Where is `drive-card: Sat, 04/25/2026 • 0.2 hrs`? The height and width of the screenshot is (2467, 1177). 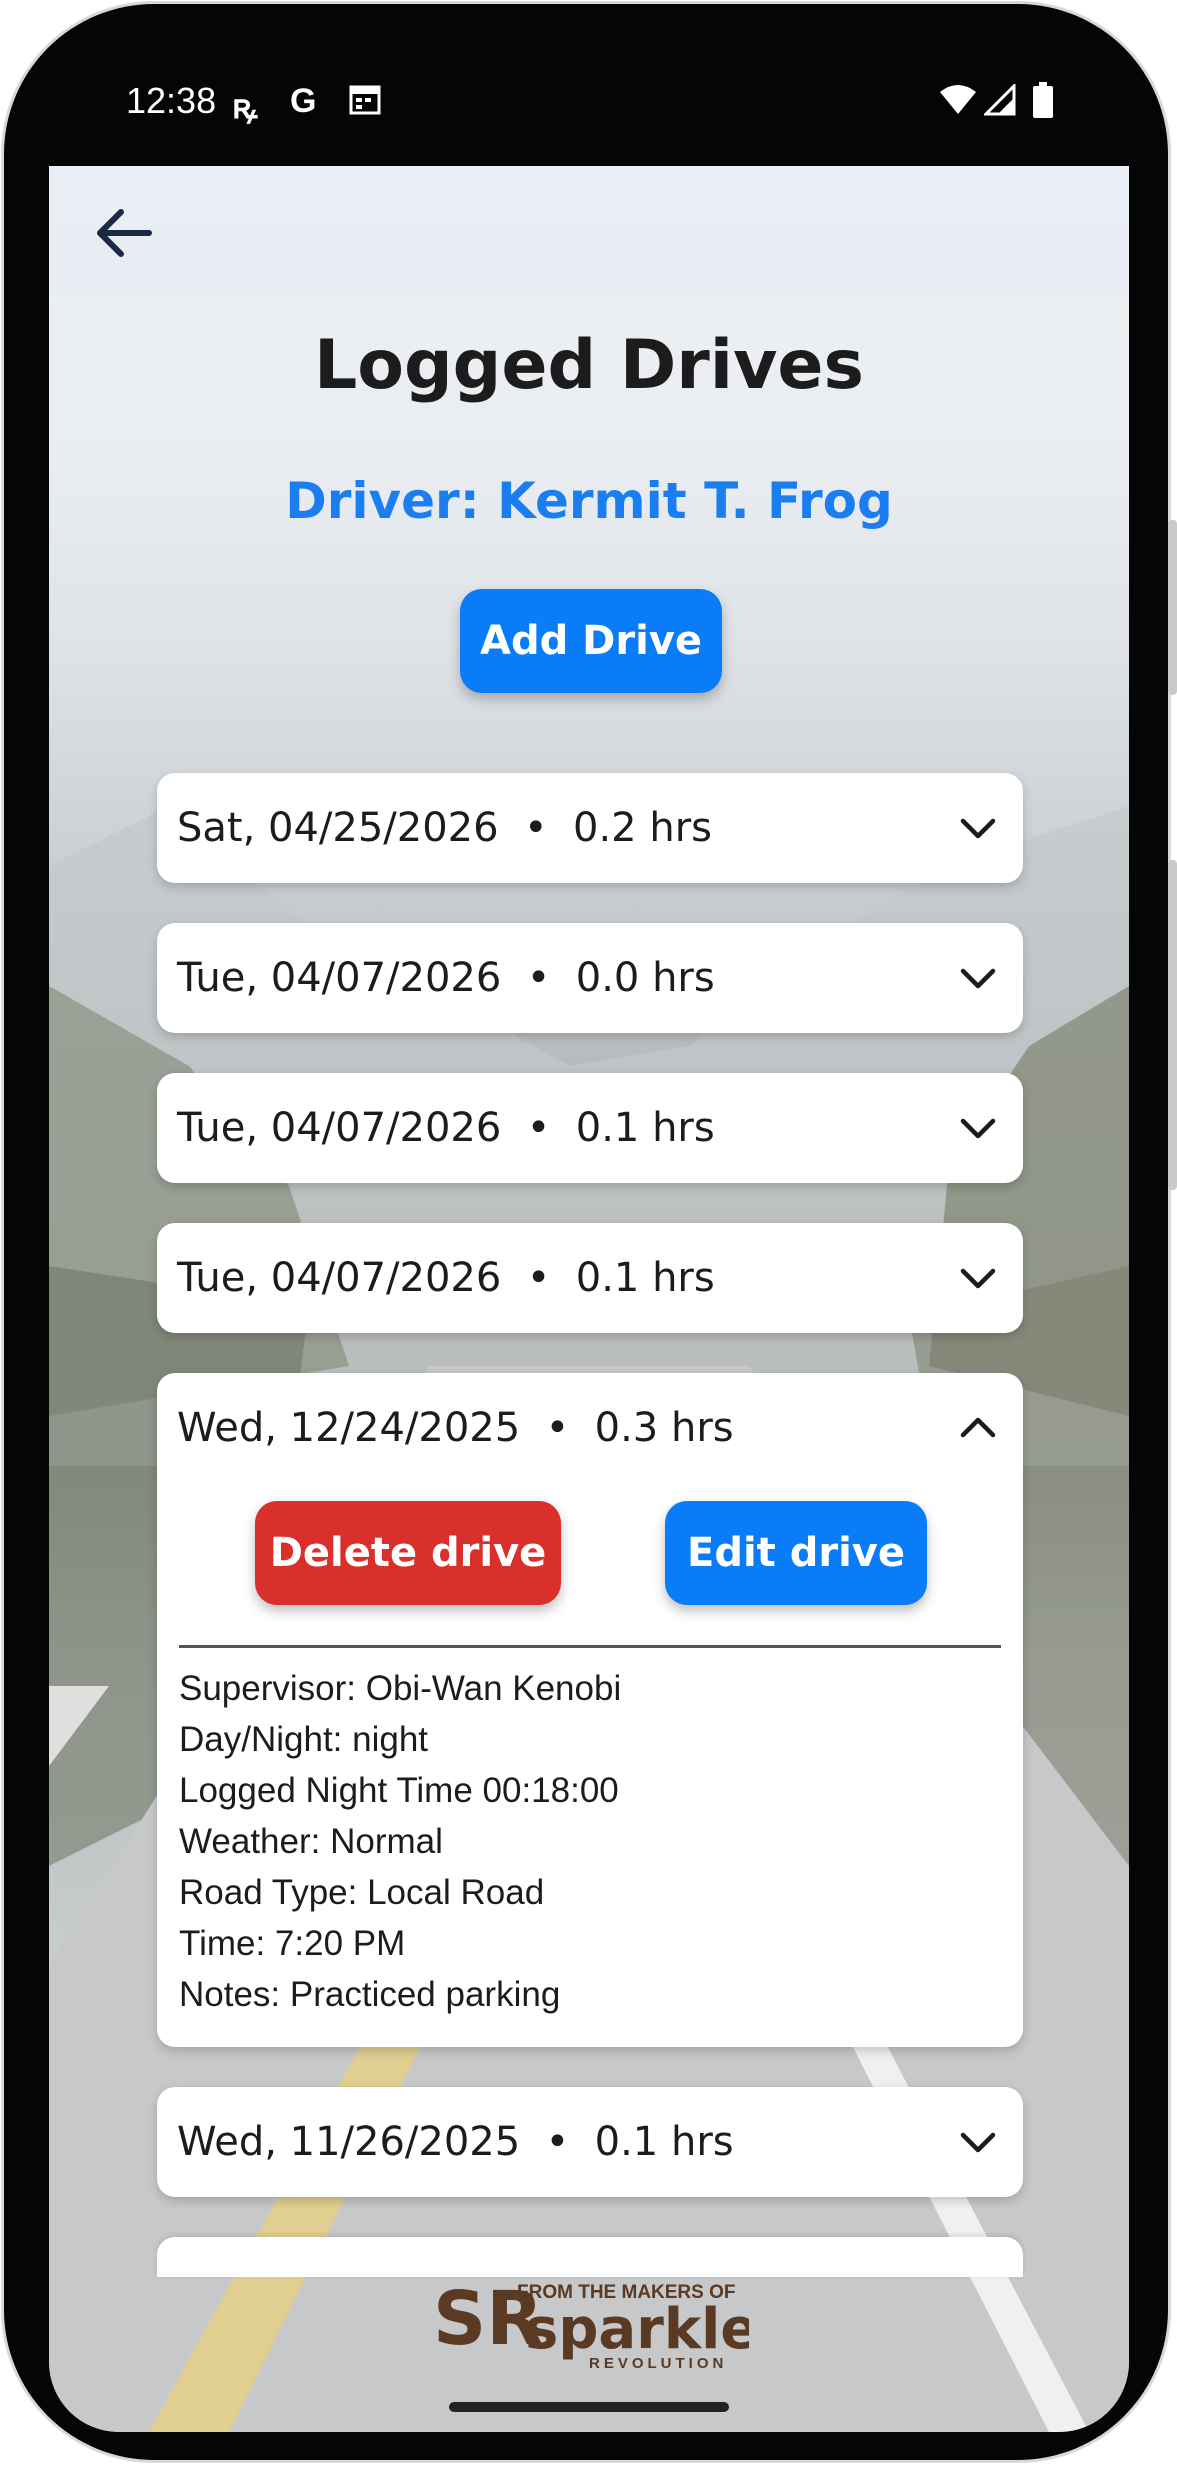 drive-card: Sat, 04/25/2026 • 0.2 hrs is located at coordinates (590, 828).